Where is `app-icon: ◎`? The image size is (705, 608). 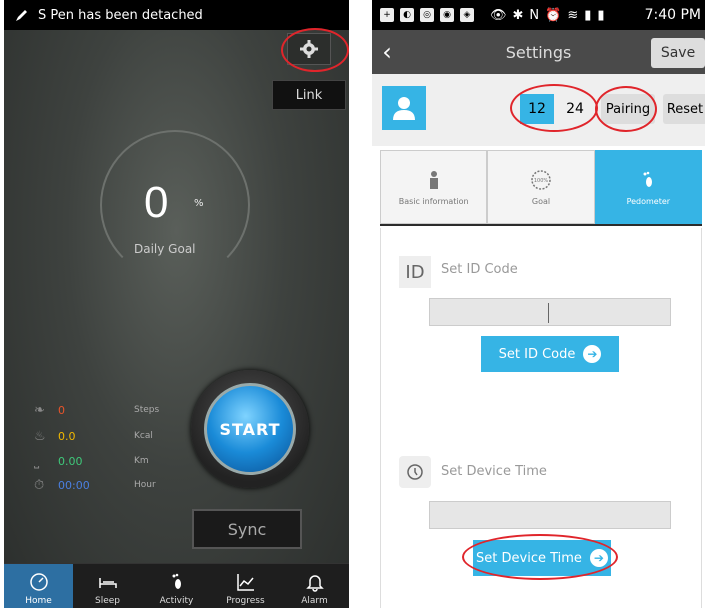 app-icon: ◎ is located at coordinates (427, 15).